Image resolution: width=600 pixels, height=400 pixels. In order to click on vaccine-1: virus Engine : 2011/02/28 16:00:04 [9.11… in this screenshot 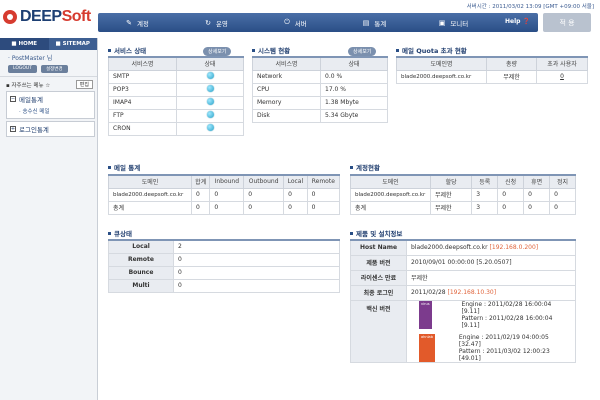, I will do `click(486, 314)`.